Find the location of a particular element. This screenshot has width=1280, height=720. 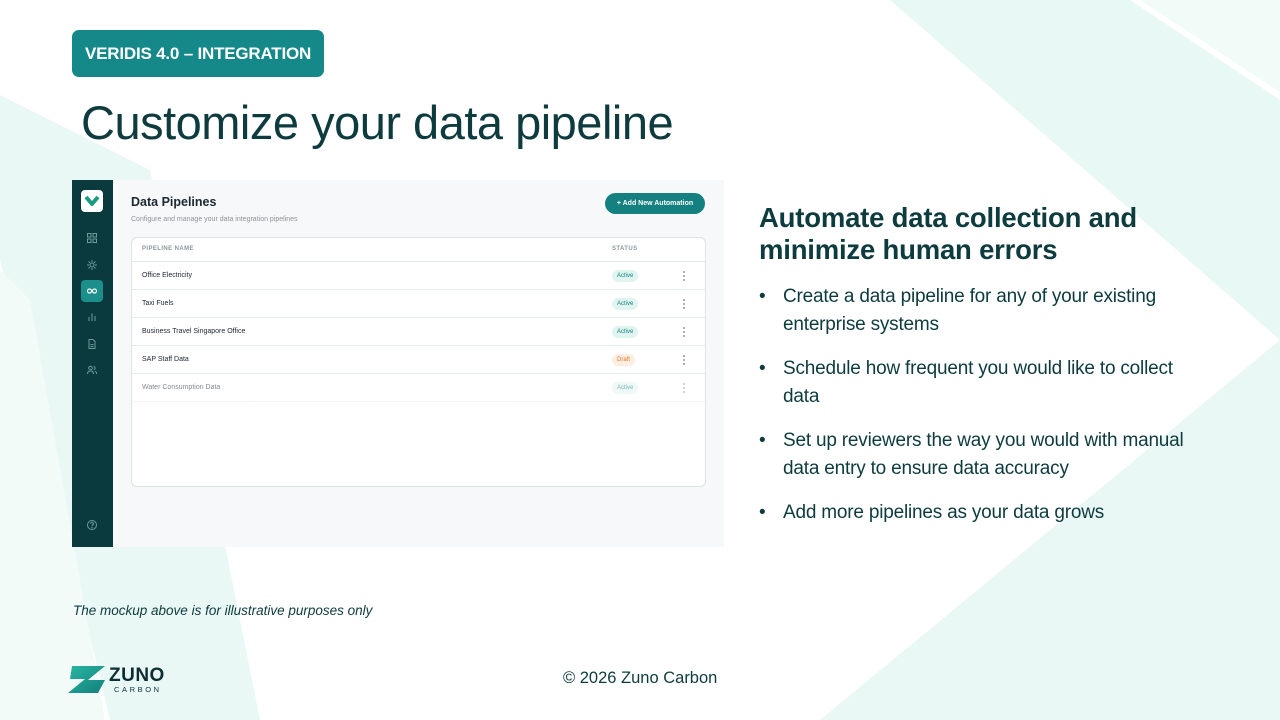

slide-title: Customize your data pipeline is located at coordinates (377, 122).